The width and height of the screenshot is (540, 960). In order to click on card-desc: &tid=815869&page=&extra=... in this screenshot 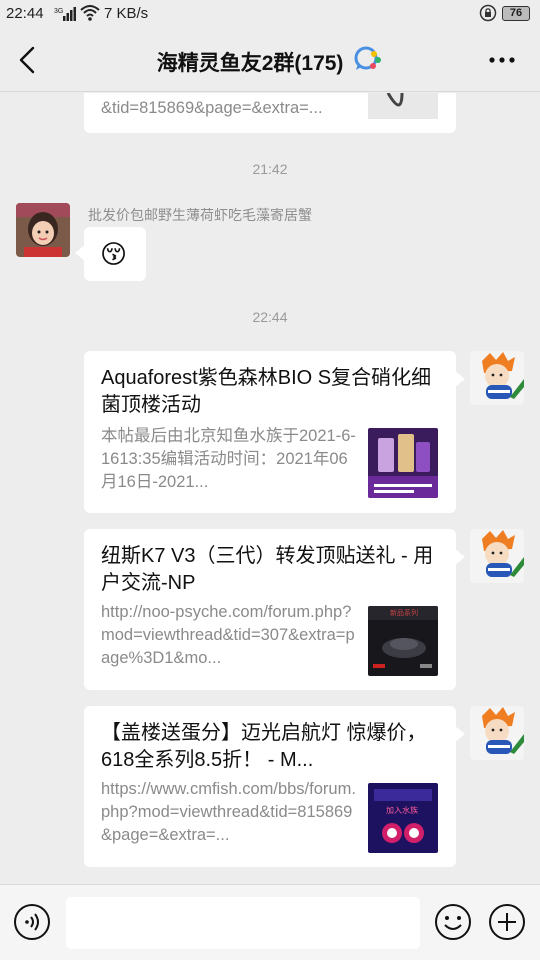, I will do `click(212, 108)`.